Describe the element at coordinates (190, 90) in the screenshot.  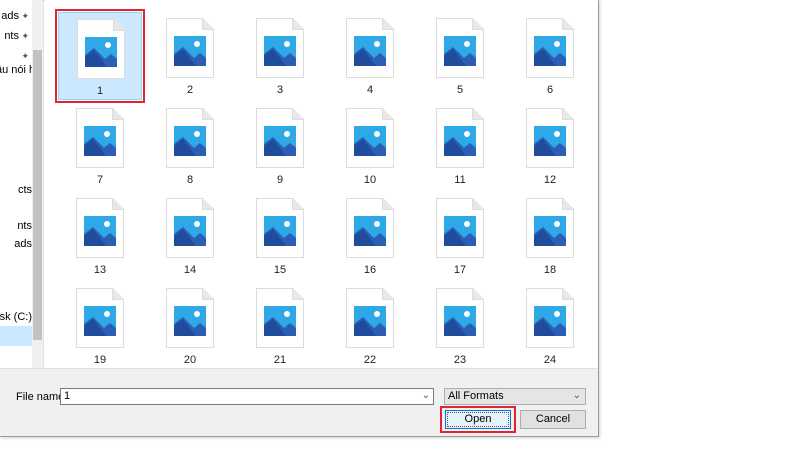
I see `file-name: 2` at that location.